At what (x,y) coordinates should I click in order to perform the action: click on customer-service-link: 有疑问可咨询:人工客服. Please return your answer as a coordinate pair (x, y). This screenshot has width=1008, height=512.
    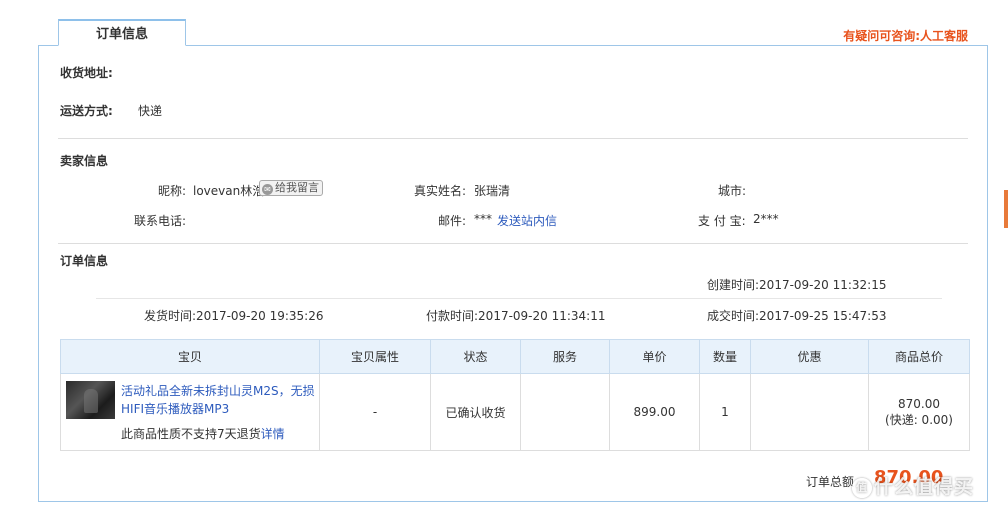
    Looking at the image, I should click on (905, 35).